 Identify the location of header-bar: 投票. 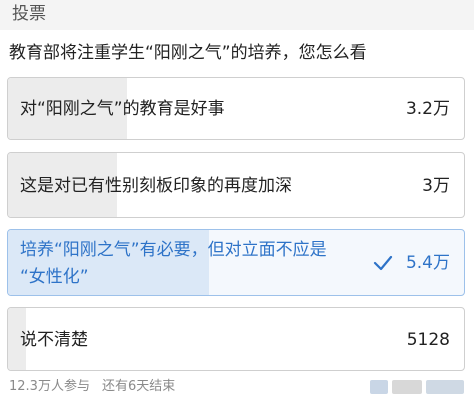
(237, 15).